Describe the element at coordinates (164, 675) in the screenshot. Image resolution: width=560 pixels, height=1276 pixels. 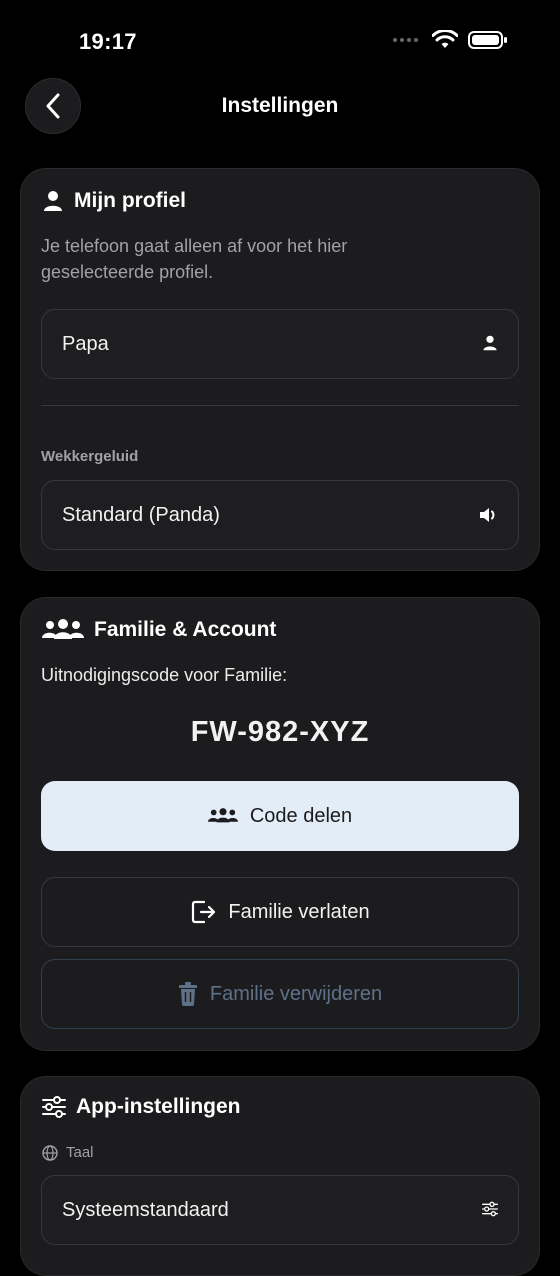
I see `invite-code-label: Uitnodigingscode voor Familie:` at that location.